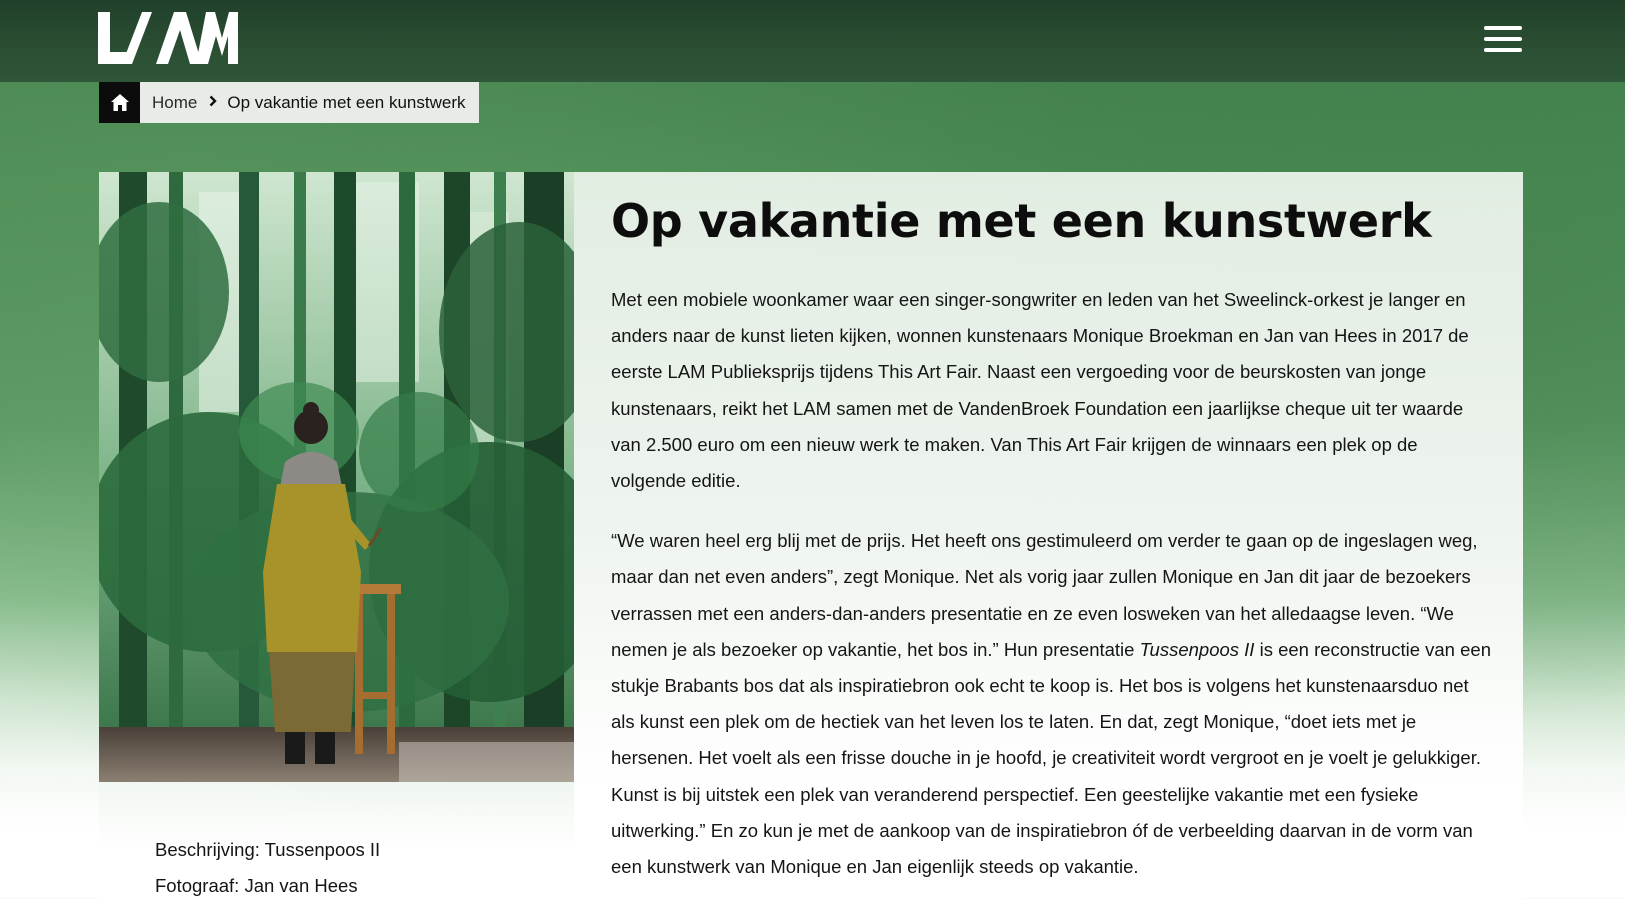 The width and height of the screenshot is (1625, 899). What do you see at coordinates (174, 103) in the screenshot?
I see `breadcrumb-home-link: Home` at bounding box center [174, 103].